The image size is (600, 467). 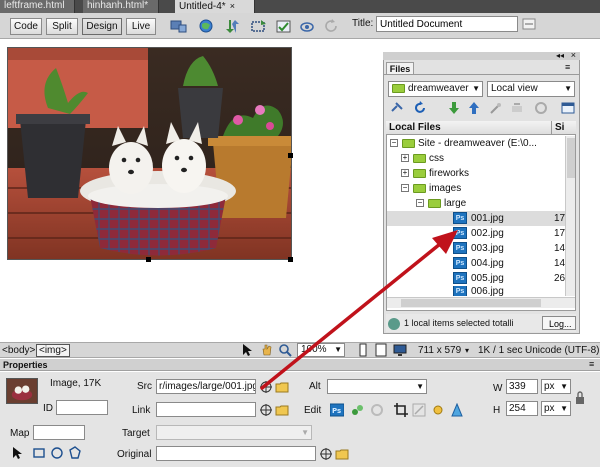 I want to click on file-row: Ps 003.jpg 14, so click(x=476, y=248).